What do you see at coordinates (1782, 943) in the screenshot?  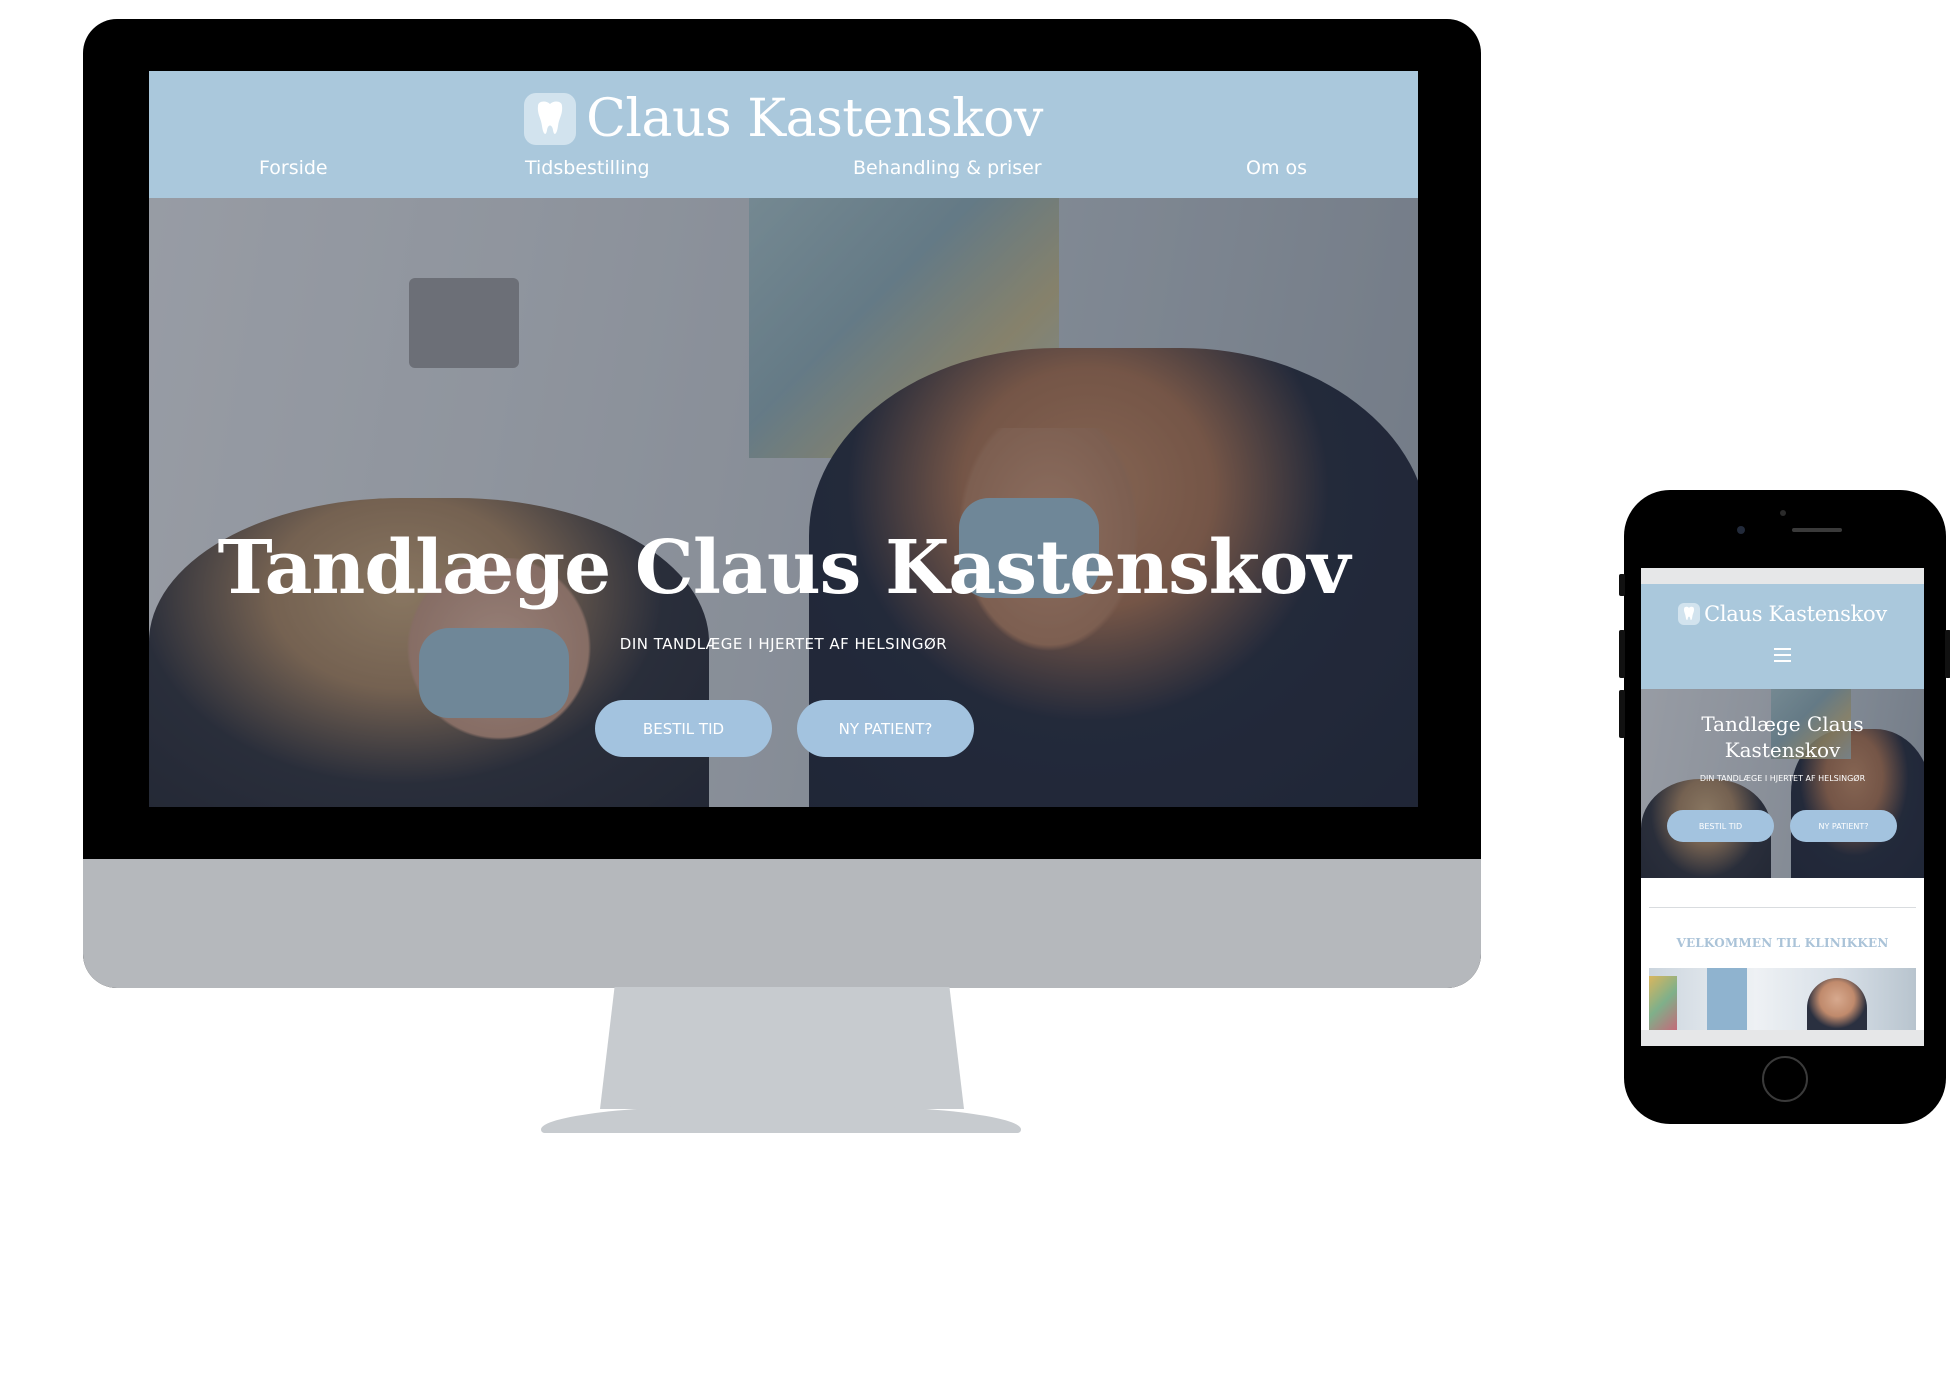 I see `welcome-heading: VELKOMMEN TIL KLINIKKEN` at bounding box center [1782, 943].